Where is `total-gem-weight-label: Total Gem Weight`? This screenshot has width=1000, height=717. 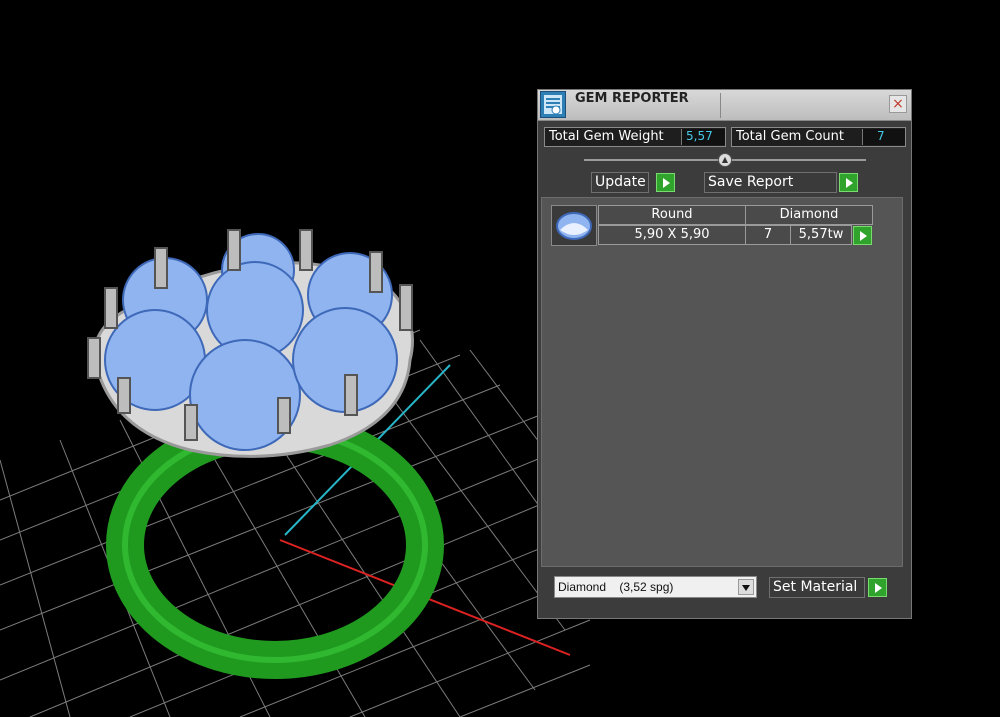
total-gem-weight-label: Total Gem Weight is located at coordinates (606, 136).